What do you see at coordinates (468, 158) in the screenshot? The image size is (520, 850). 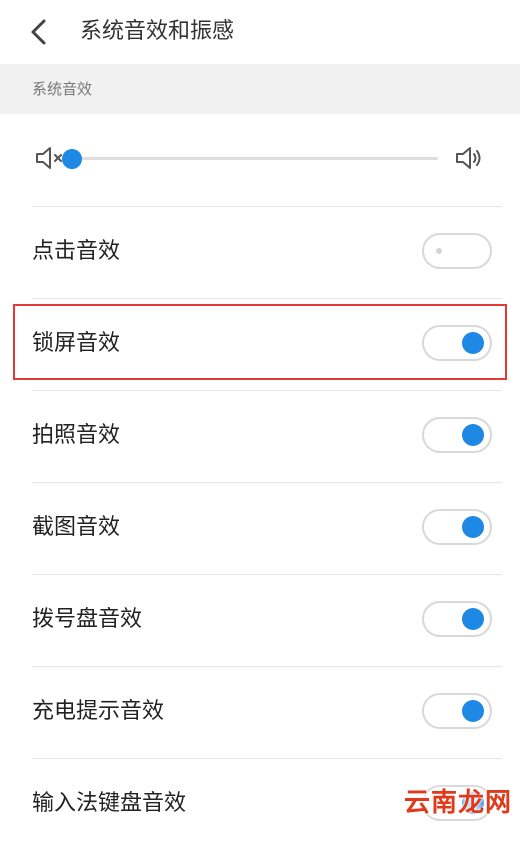 I see `volume-high-icon` at bounding box center [468, 158].